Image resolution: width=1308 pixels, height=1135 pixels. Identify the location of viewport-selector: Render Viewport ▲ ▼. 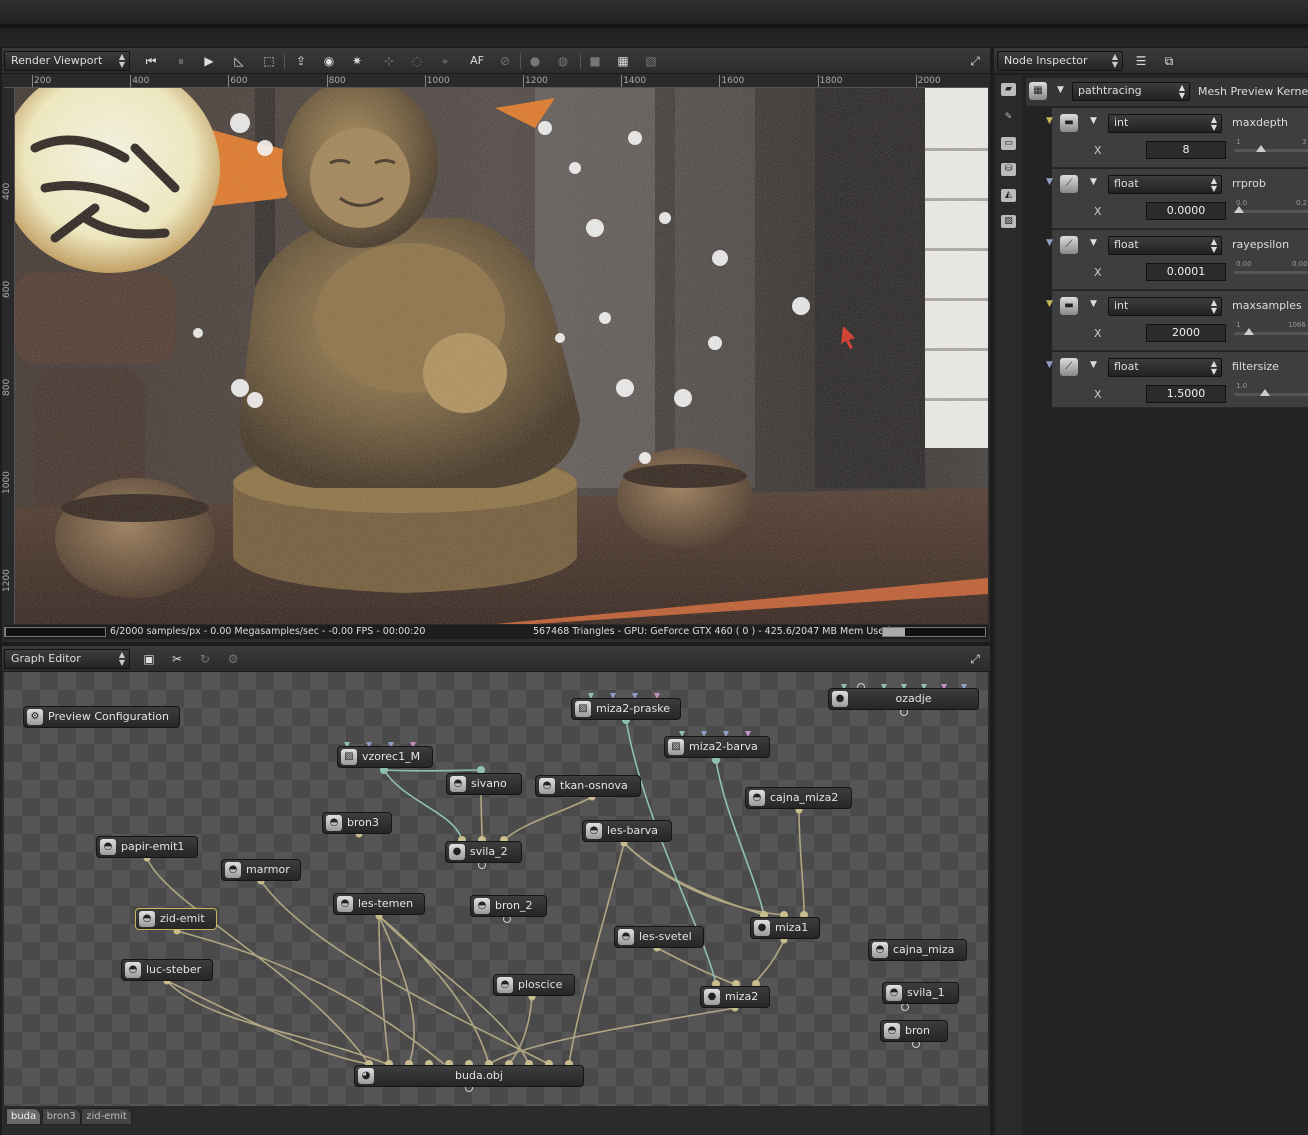
(67, 61).